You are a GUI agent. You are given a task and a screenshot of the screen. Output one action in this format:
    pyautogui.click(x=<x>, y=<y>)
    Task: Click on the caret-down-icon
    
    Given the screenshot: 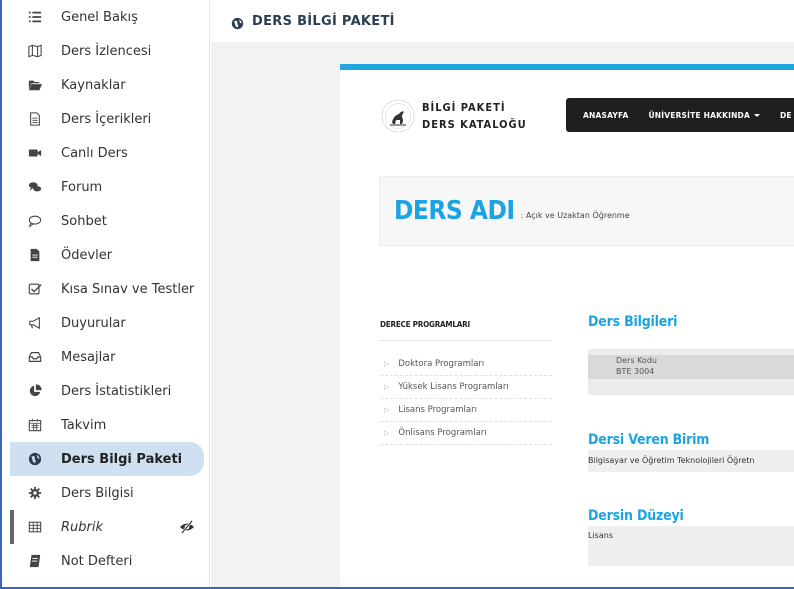 What is the action you would take?
    pyautogui.click(x=757, y=115)
    